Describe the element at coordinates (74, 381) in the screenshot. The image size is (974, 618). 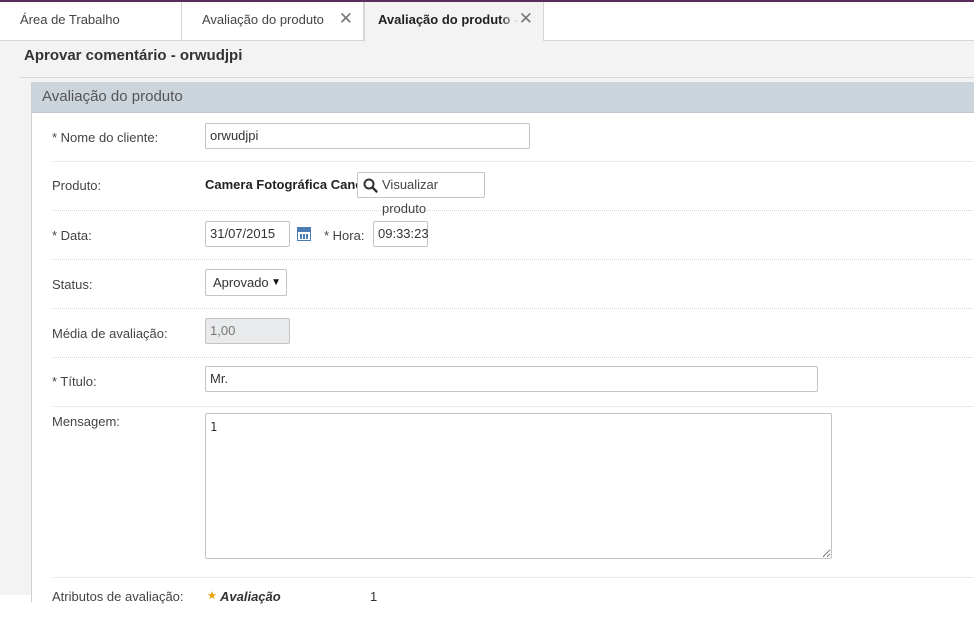
I see `title-label: * Título:` at that location.